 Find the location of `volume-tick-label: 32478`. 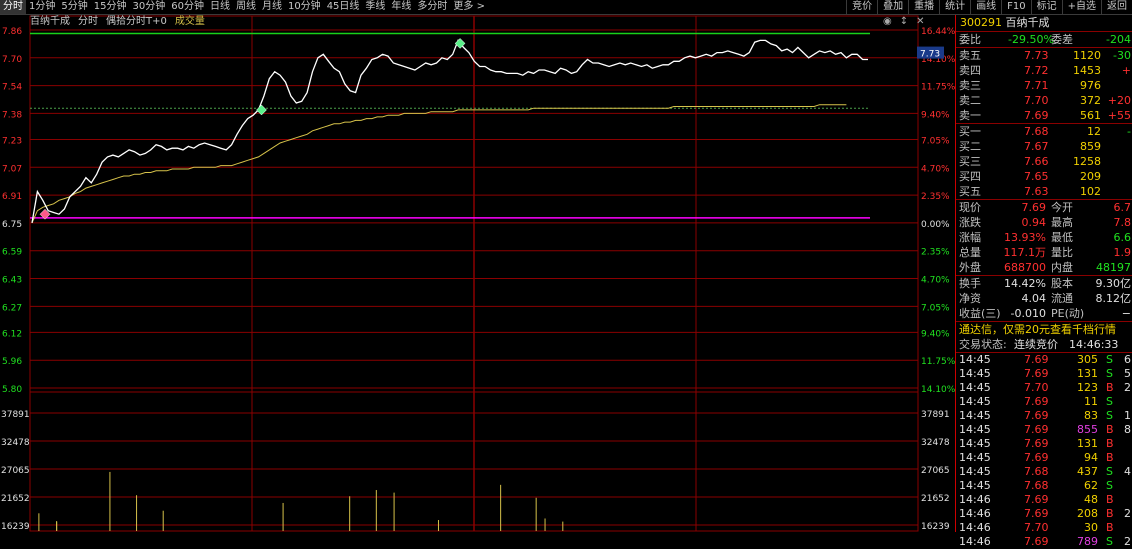

volume-tick-label: 32478 is located at coordinates (15, 443).